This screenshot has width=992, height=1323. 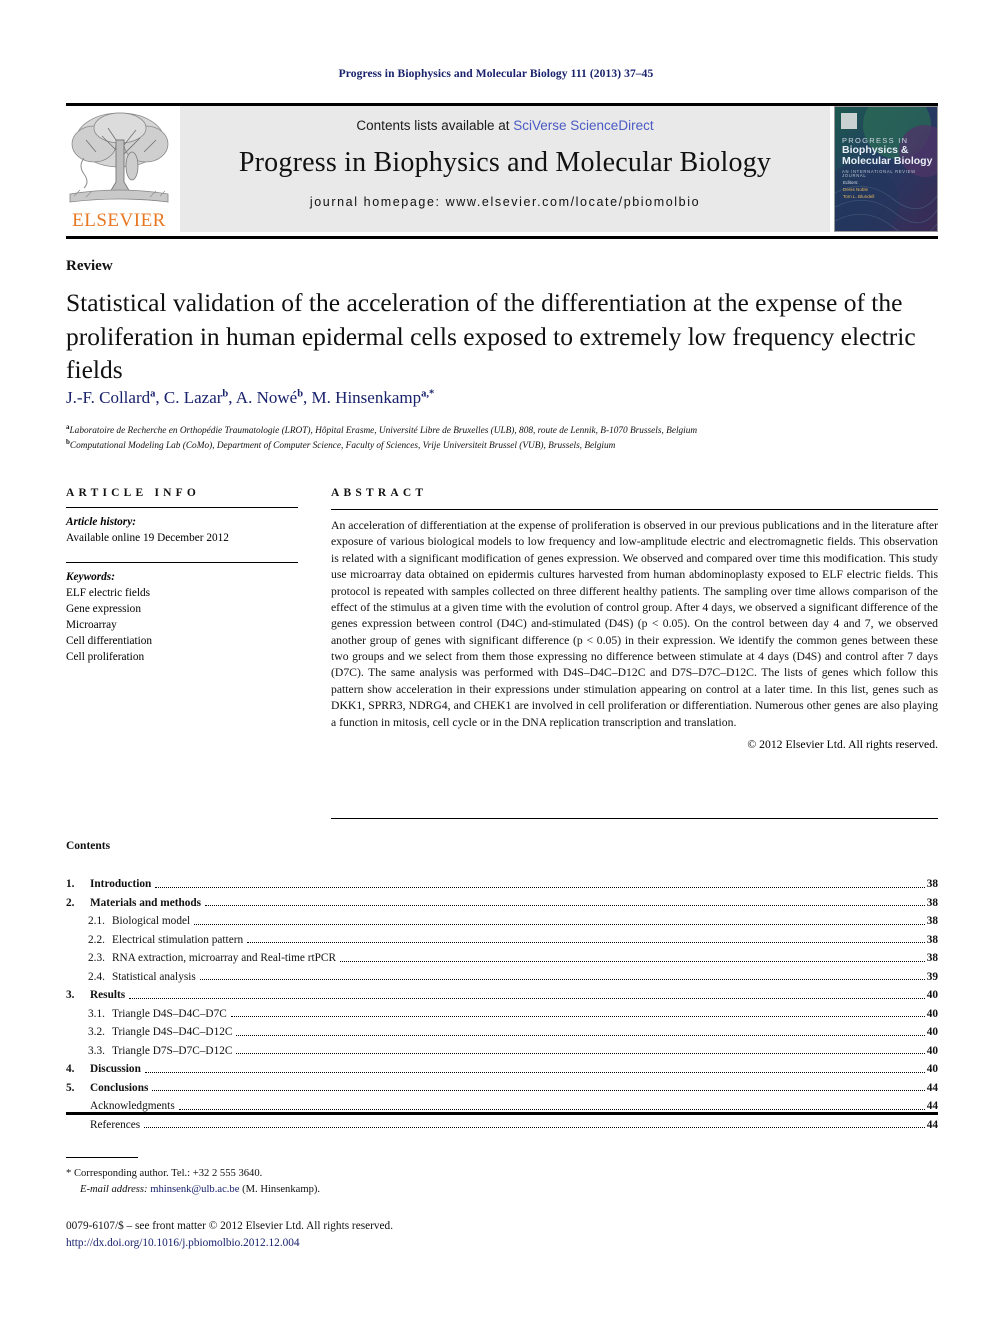 What do you see at coordinates (502, 1066) in the screenshot?
I see `toc-row: 4. Discussion 40` at bounding box center [502, 1066].